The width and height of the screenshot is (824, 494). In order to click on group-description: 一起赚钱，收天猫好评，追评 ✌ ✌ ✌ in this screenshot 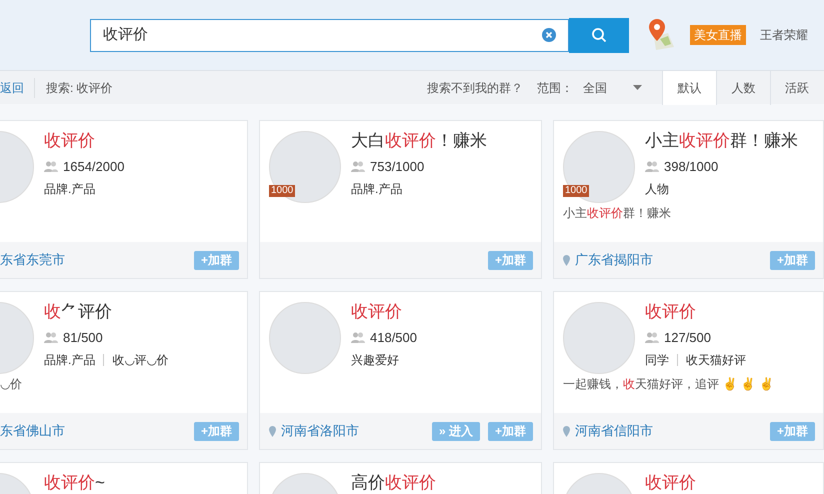, I will do `click(668, 384)`.